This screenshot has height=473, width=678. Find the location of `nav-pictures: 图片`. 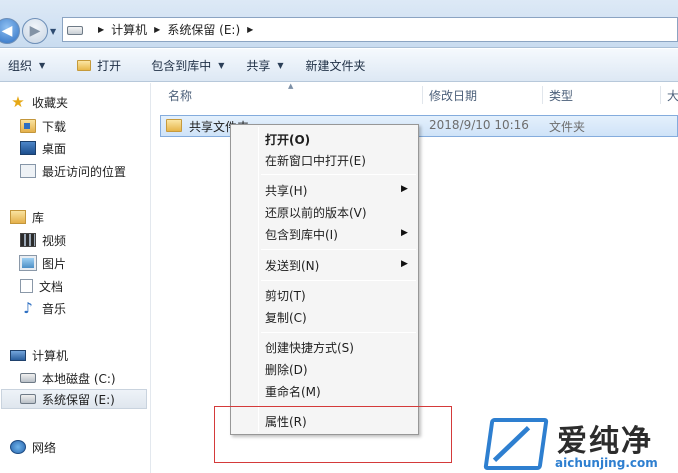

nav-pictures: 图片 is located at coordinates (43, 263).